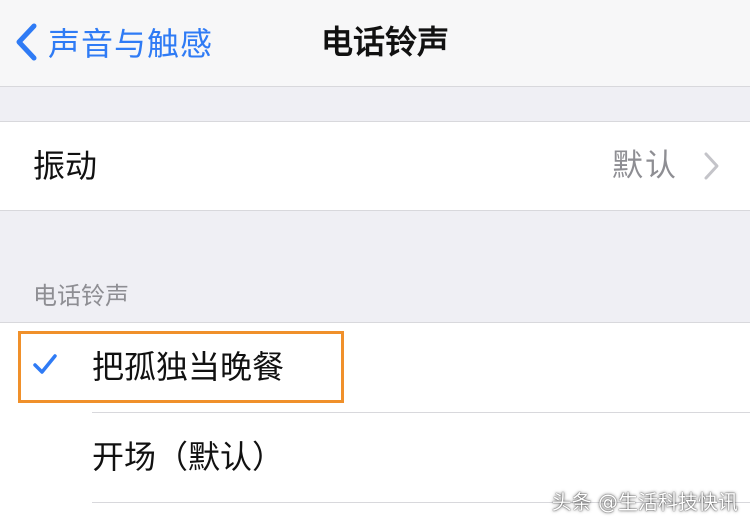 The height and width of the screenshot is (523, 750). What do you see at coordinates (645, 166) in the screenshot?
I see `vibration-value: 默认` at bounding box center [645, 166].